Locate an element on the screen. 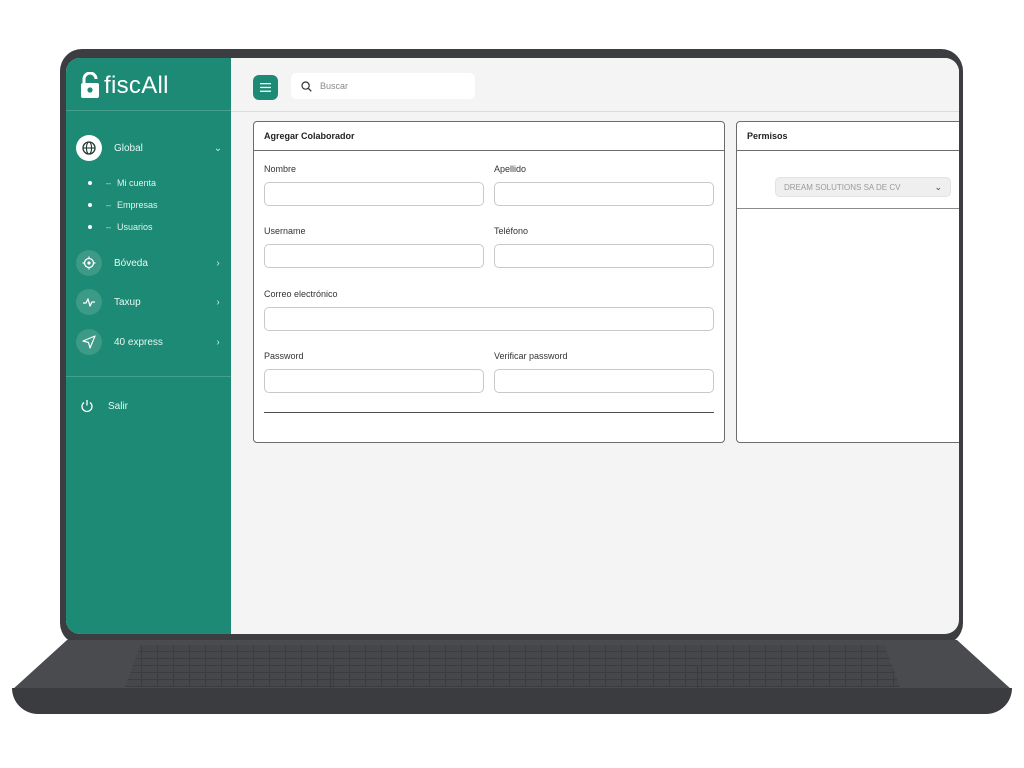  hamburger-icon is located at coordinates (265, 87).